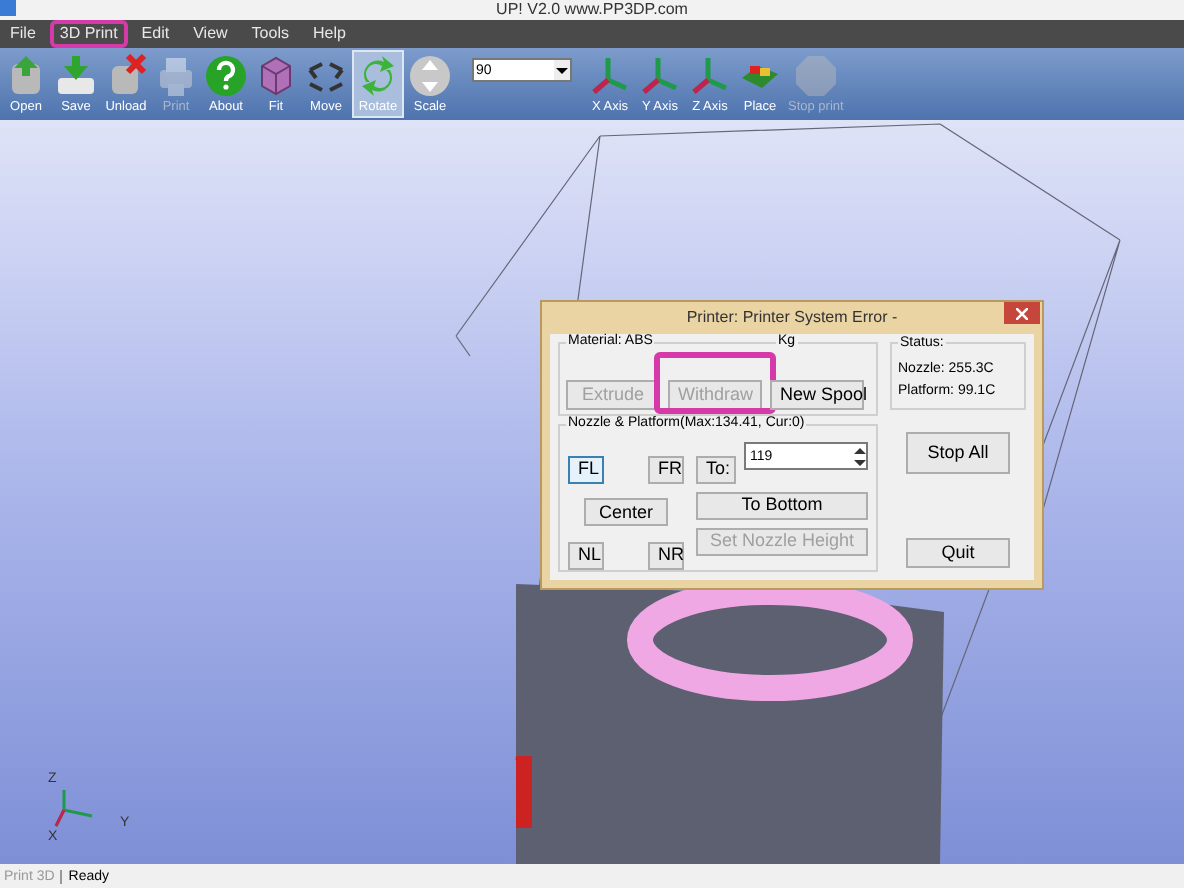  Describe the element at coordinates (76, 75) in the screenshot. I see `save-icon` at that location.